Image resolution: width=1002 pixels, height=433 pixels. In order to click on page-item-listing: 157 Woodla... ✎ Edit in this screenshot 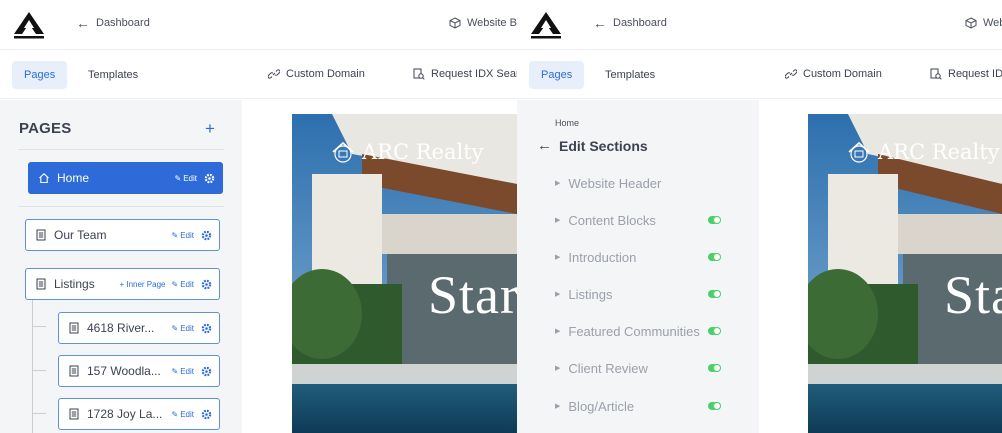, I will do `click(139, 371)`.